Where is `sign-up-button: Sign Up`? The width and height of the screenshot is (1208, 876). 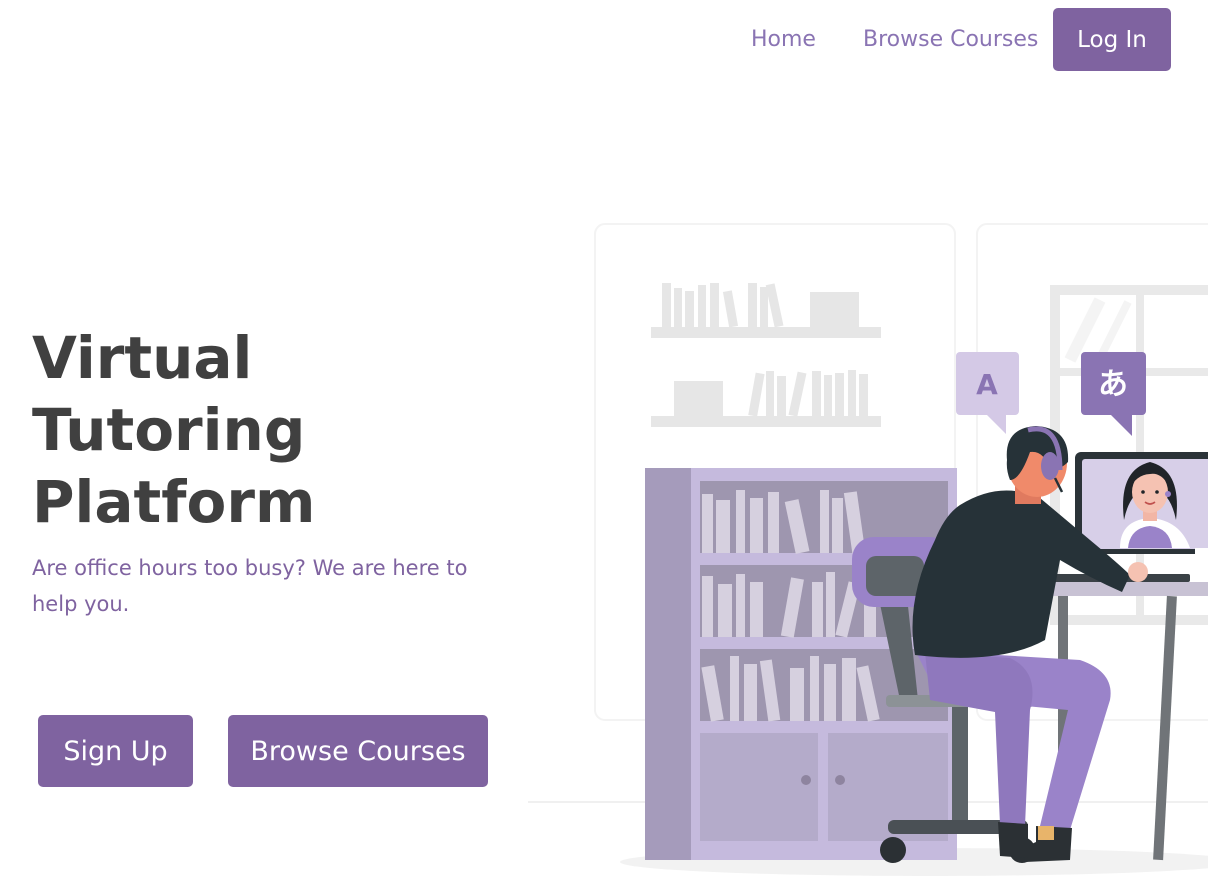
sign-up-button: Sign Up is located at coordinates (115, 751).